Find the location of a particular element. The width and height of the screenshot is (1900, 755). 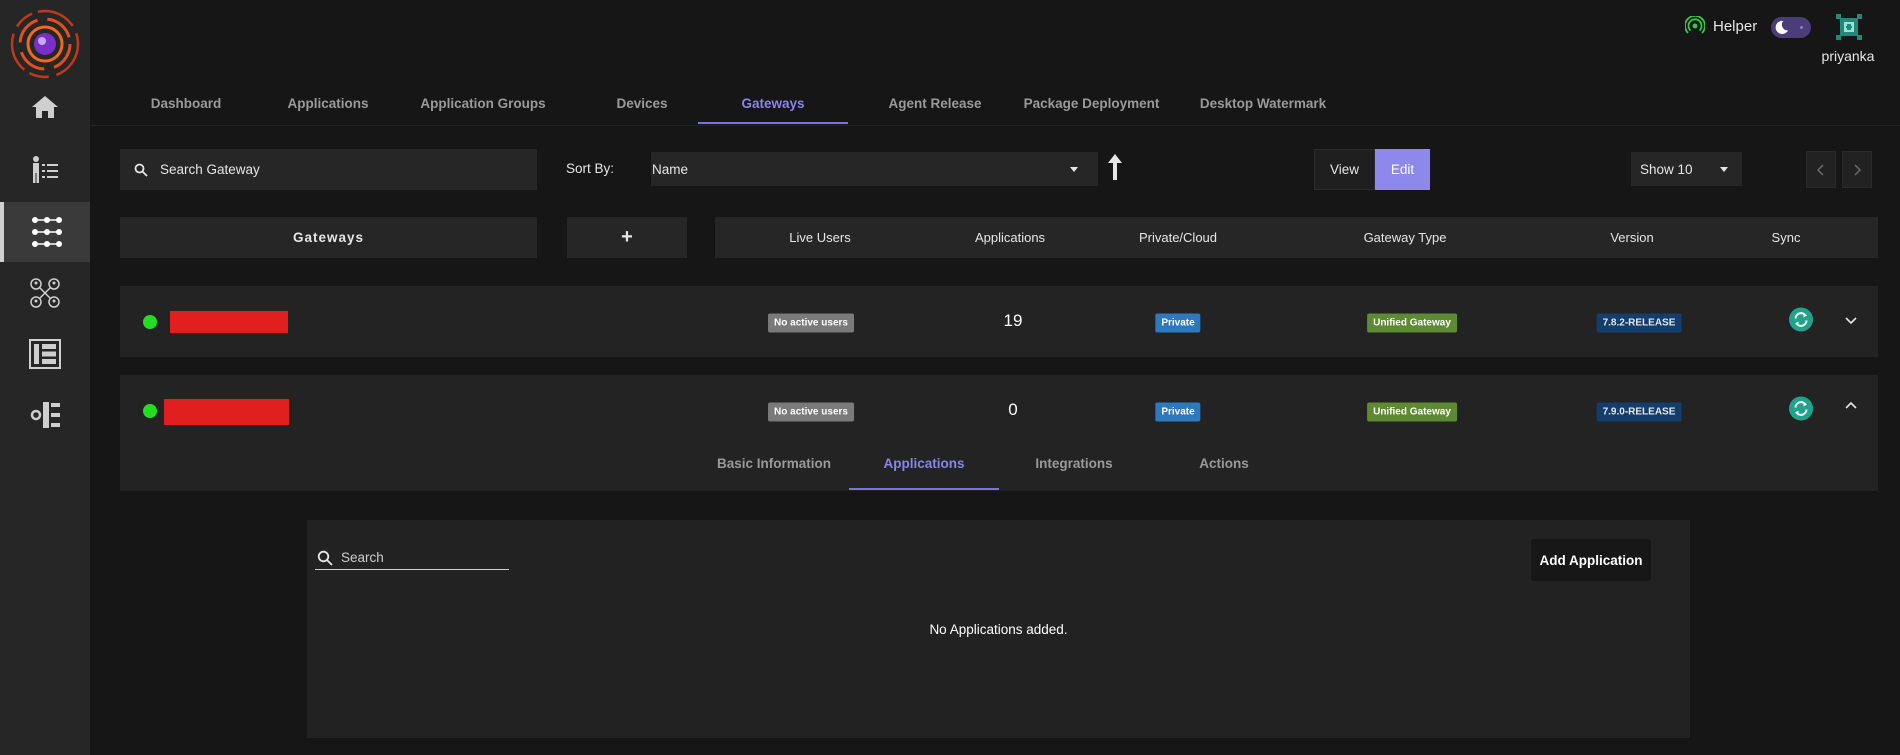

prev-page-button is located at coordinates (1821, 169).